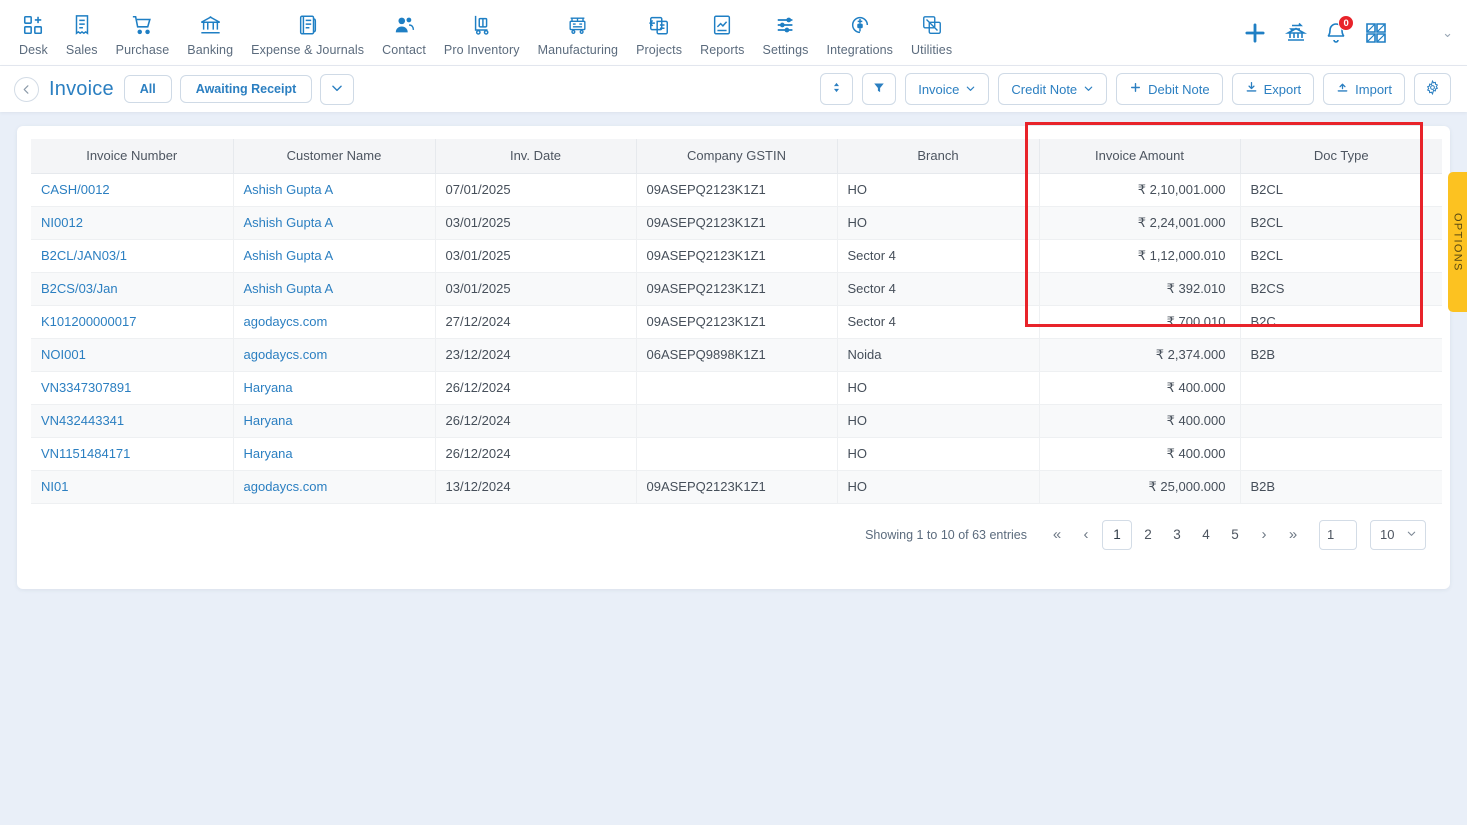  What do you see at coordinates (1273, 89) in the screenshot?
I see `export-button: Export` at bounding box center [1273, 89].